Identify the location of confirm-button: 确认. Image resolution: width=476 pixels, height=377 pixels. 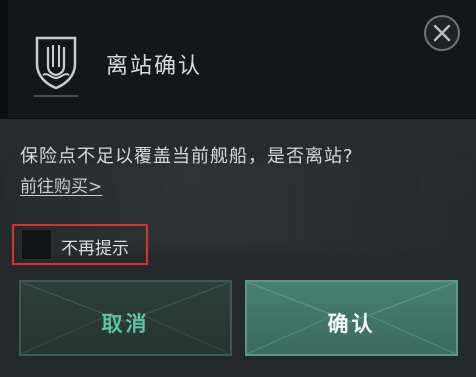
(351, 318).